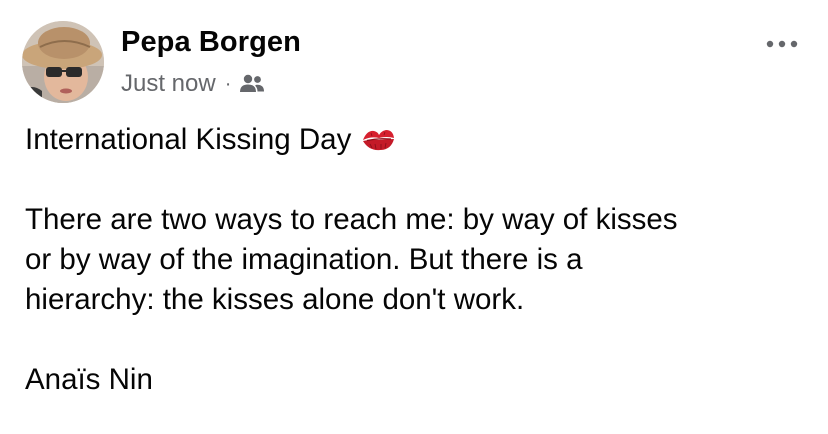  I want to click on friends-icon, so click(252, 84).